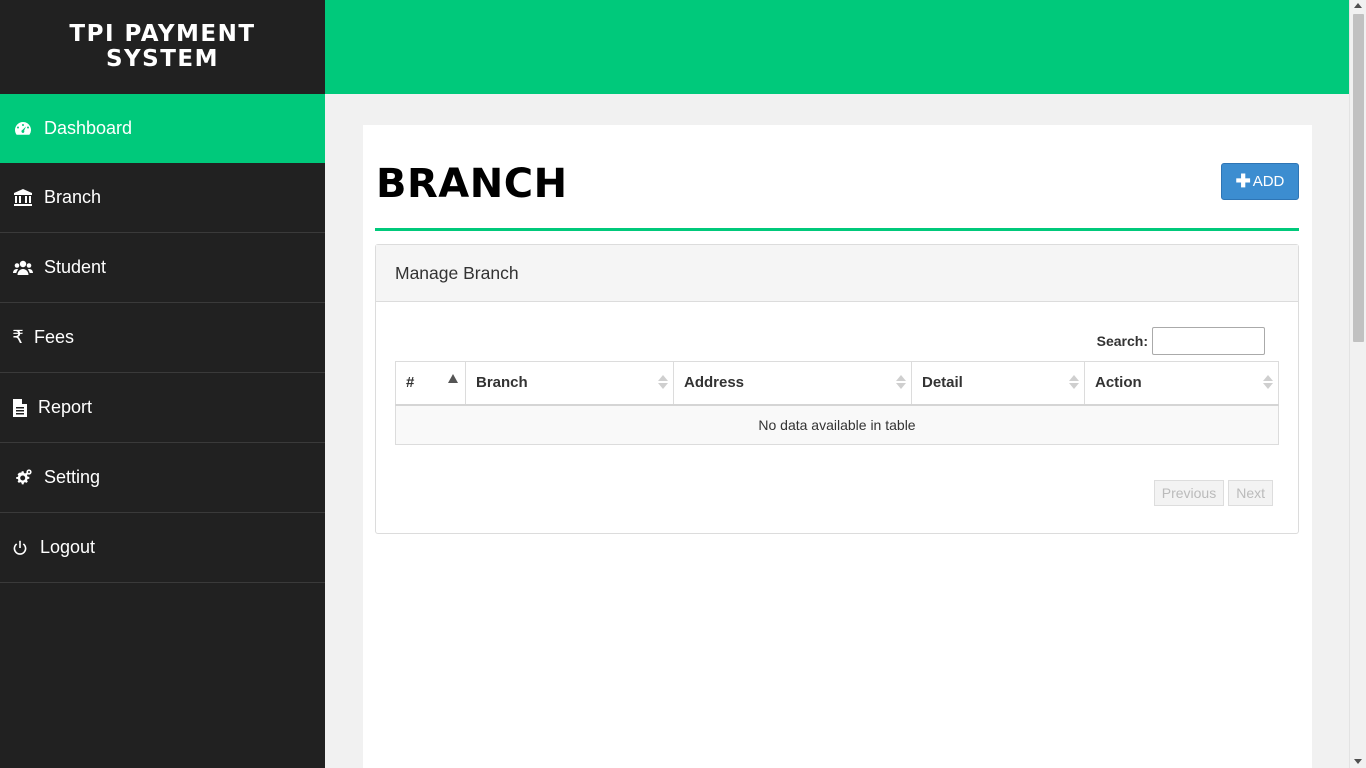 This screenshot has width=1366, height=768. What do you see at coordinates (54, 337) in the screenshot?
I see `sidebar-item-label: Fees` at bounding box center [54, 337].